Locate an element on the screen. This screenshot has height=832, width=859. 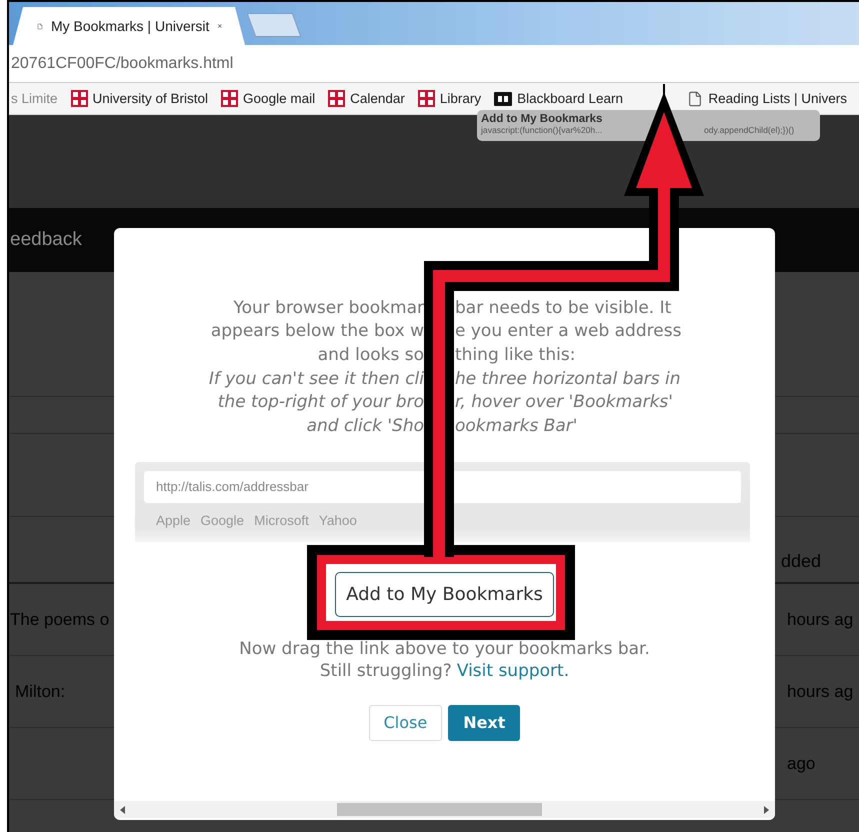
bookmark-link: Blackboard Learn is located at coordinates (570, 98).